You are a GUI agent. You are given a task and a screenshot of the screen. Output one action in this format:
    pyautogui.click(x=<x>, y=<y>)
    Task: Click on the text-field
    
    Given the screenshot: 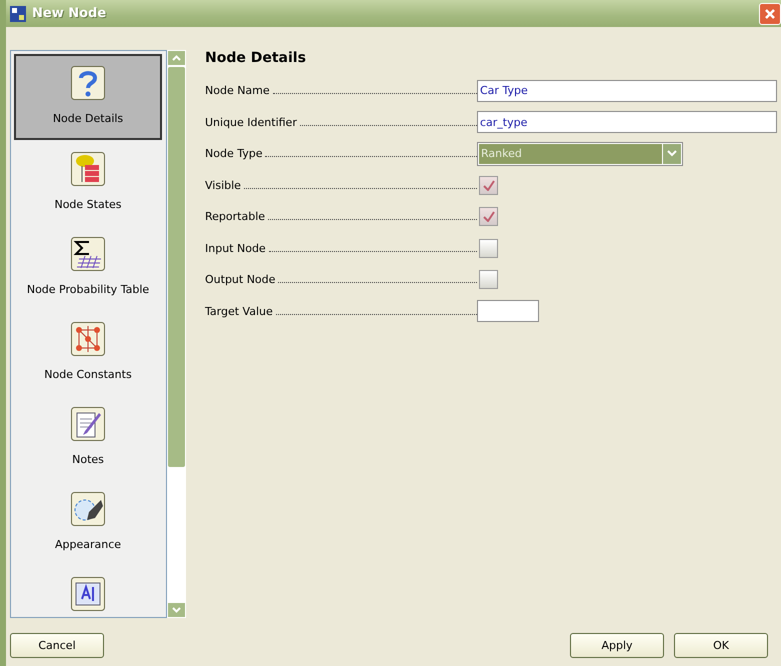 What is the action you would take?
    pyautogui.click(x=508, y=311)
    